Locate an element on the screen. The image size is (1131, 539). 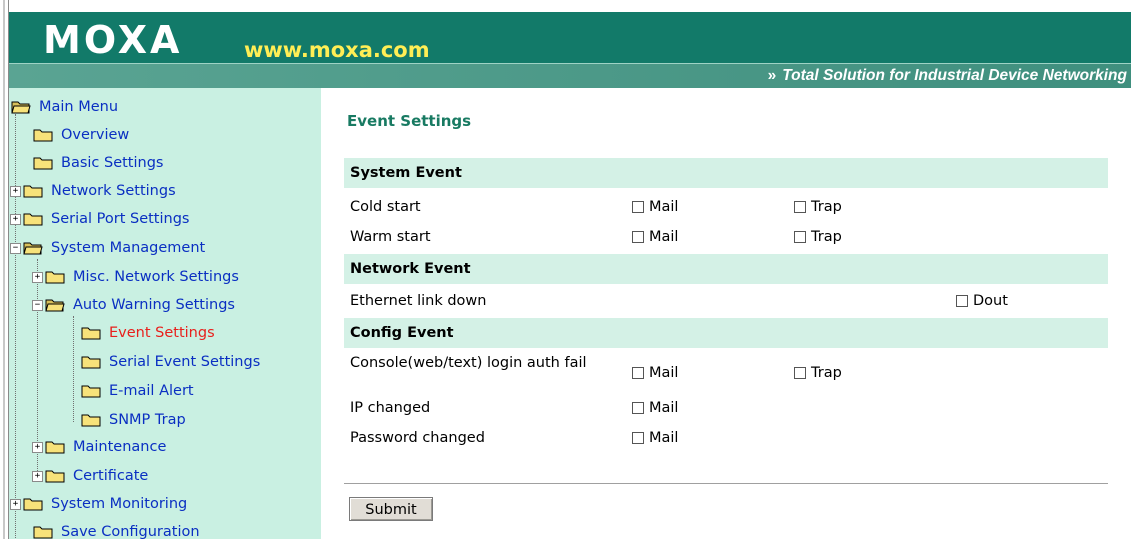
password-changed-mail-checkbox: Mail is located at coordinates (655, 438).